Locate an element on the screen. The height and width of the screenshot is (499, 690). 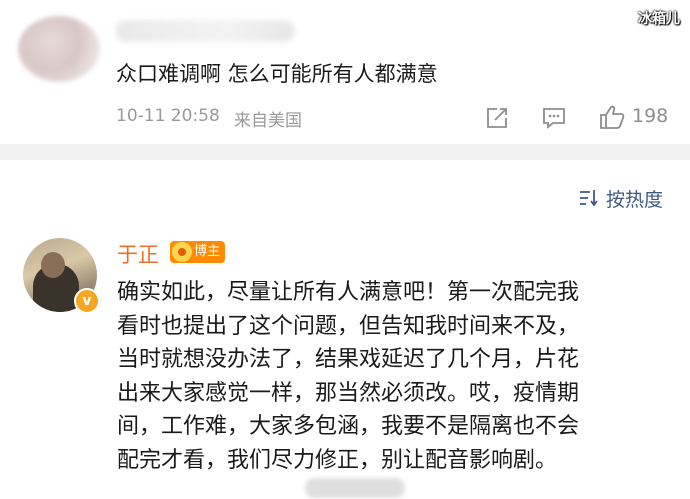
reply-line: 看时也提出了这个问题，但告知我时间来不及， is located at coordinates (348, 326).